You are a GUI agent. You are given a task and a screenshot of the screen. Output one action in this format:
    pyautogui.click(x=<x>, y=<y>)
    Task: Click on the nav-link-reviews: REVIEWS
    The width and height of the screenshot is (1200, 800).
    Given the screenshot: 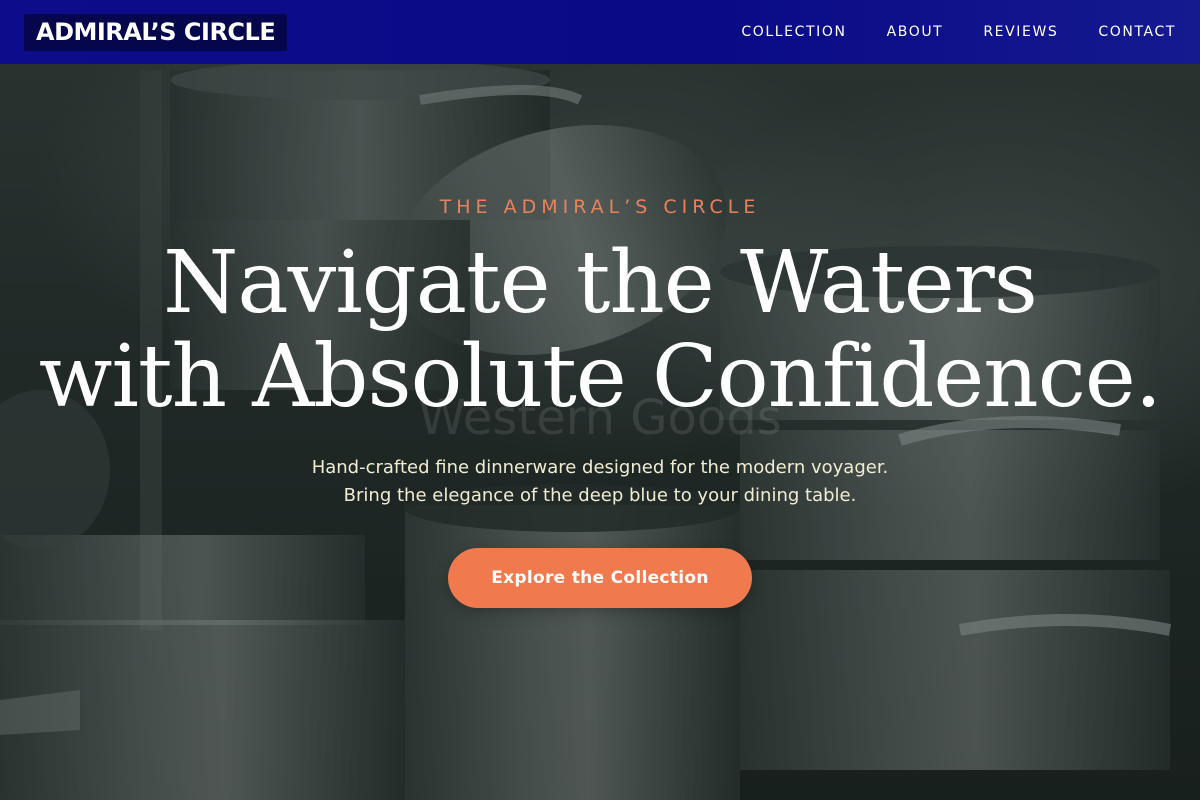 What is the action you would take?
    pyautogui.click(x=1020, y=32)
    